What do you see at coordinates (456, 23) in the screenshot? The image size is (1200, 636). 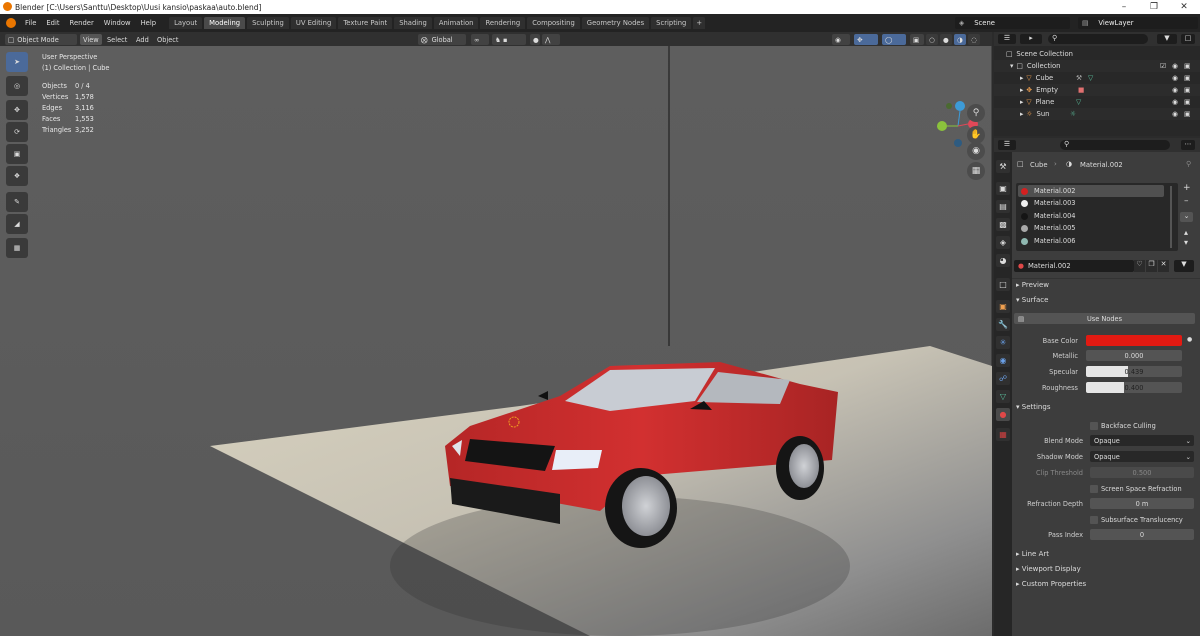 I see `tab-animation: Animation` at bounding box center [456, 23].